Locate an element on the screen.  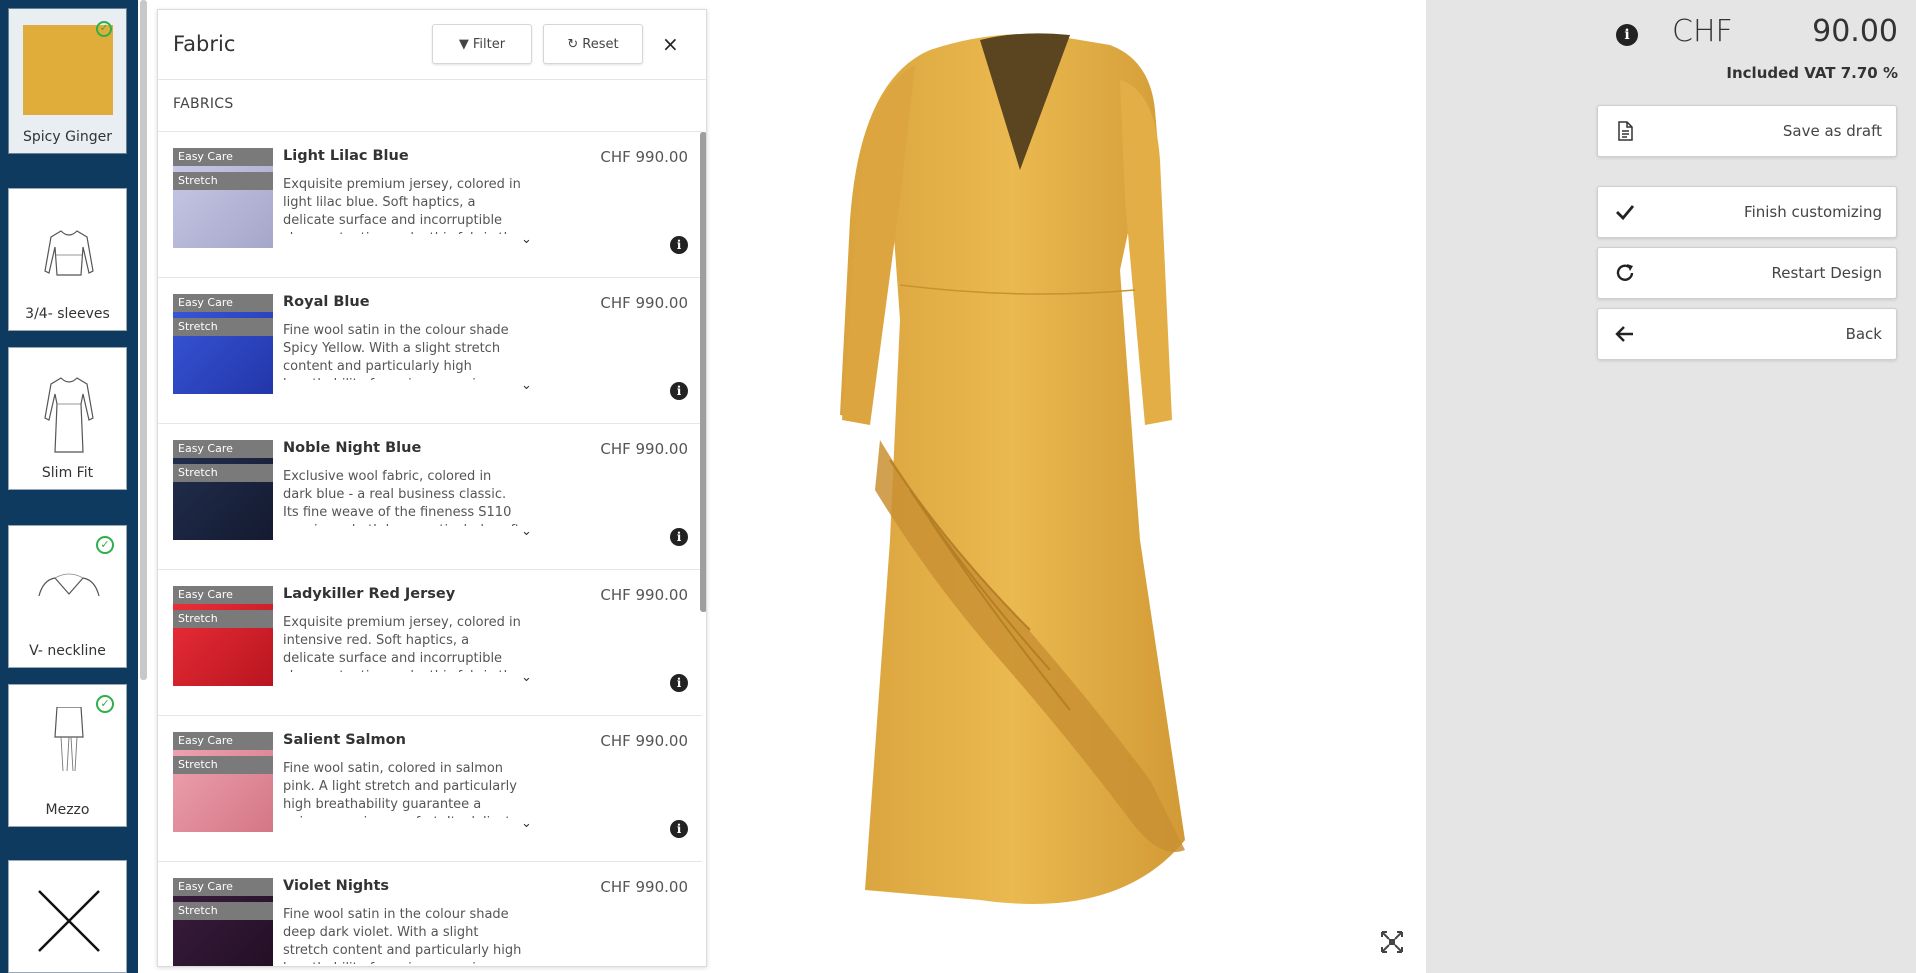
rail-item-sleeves: 3/4- sleeves is located at coordinates (67, 259).